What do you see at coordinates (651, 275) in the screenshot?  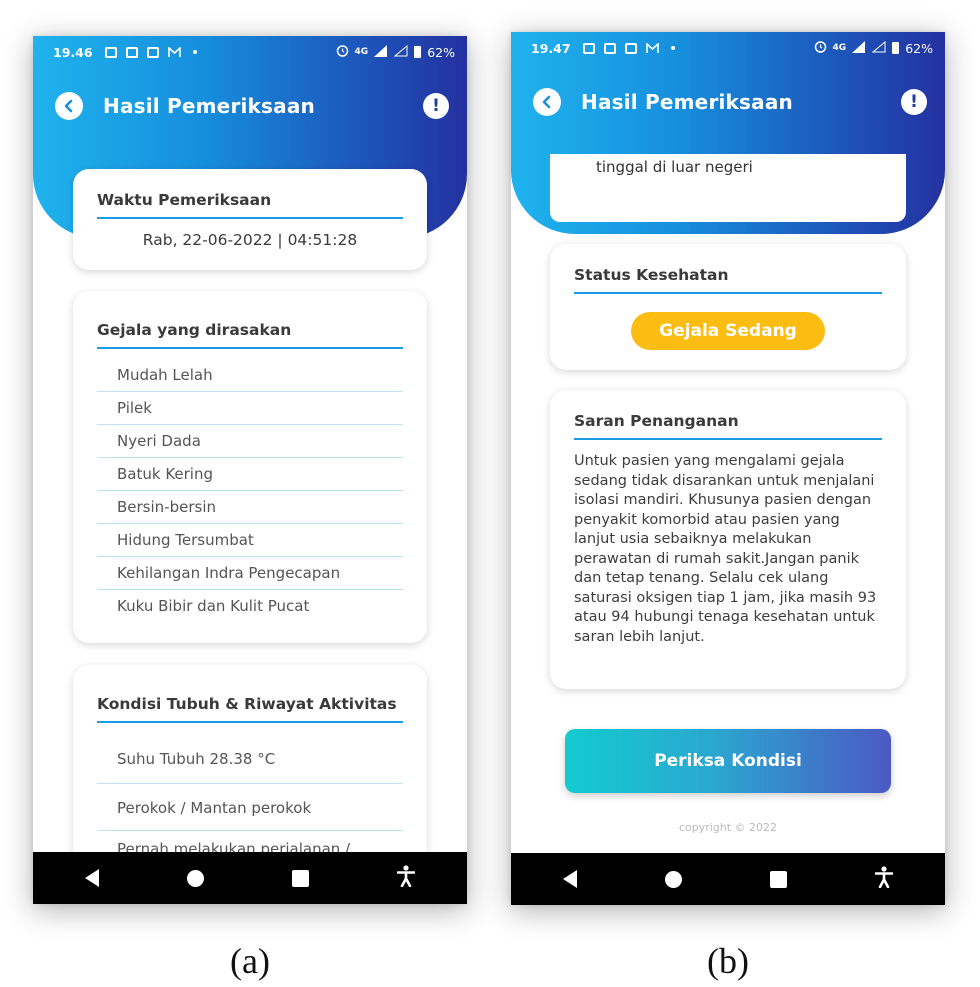 I see `status-title: Status Kesehatan` at bounding box center [651, 275].